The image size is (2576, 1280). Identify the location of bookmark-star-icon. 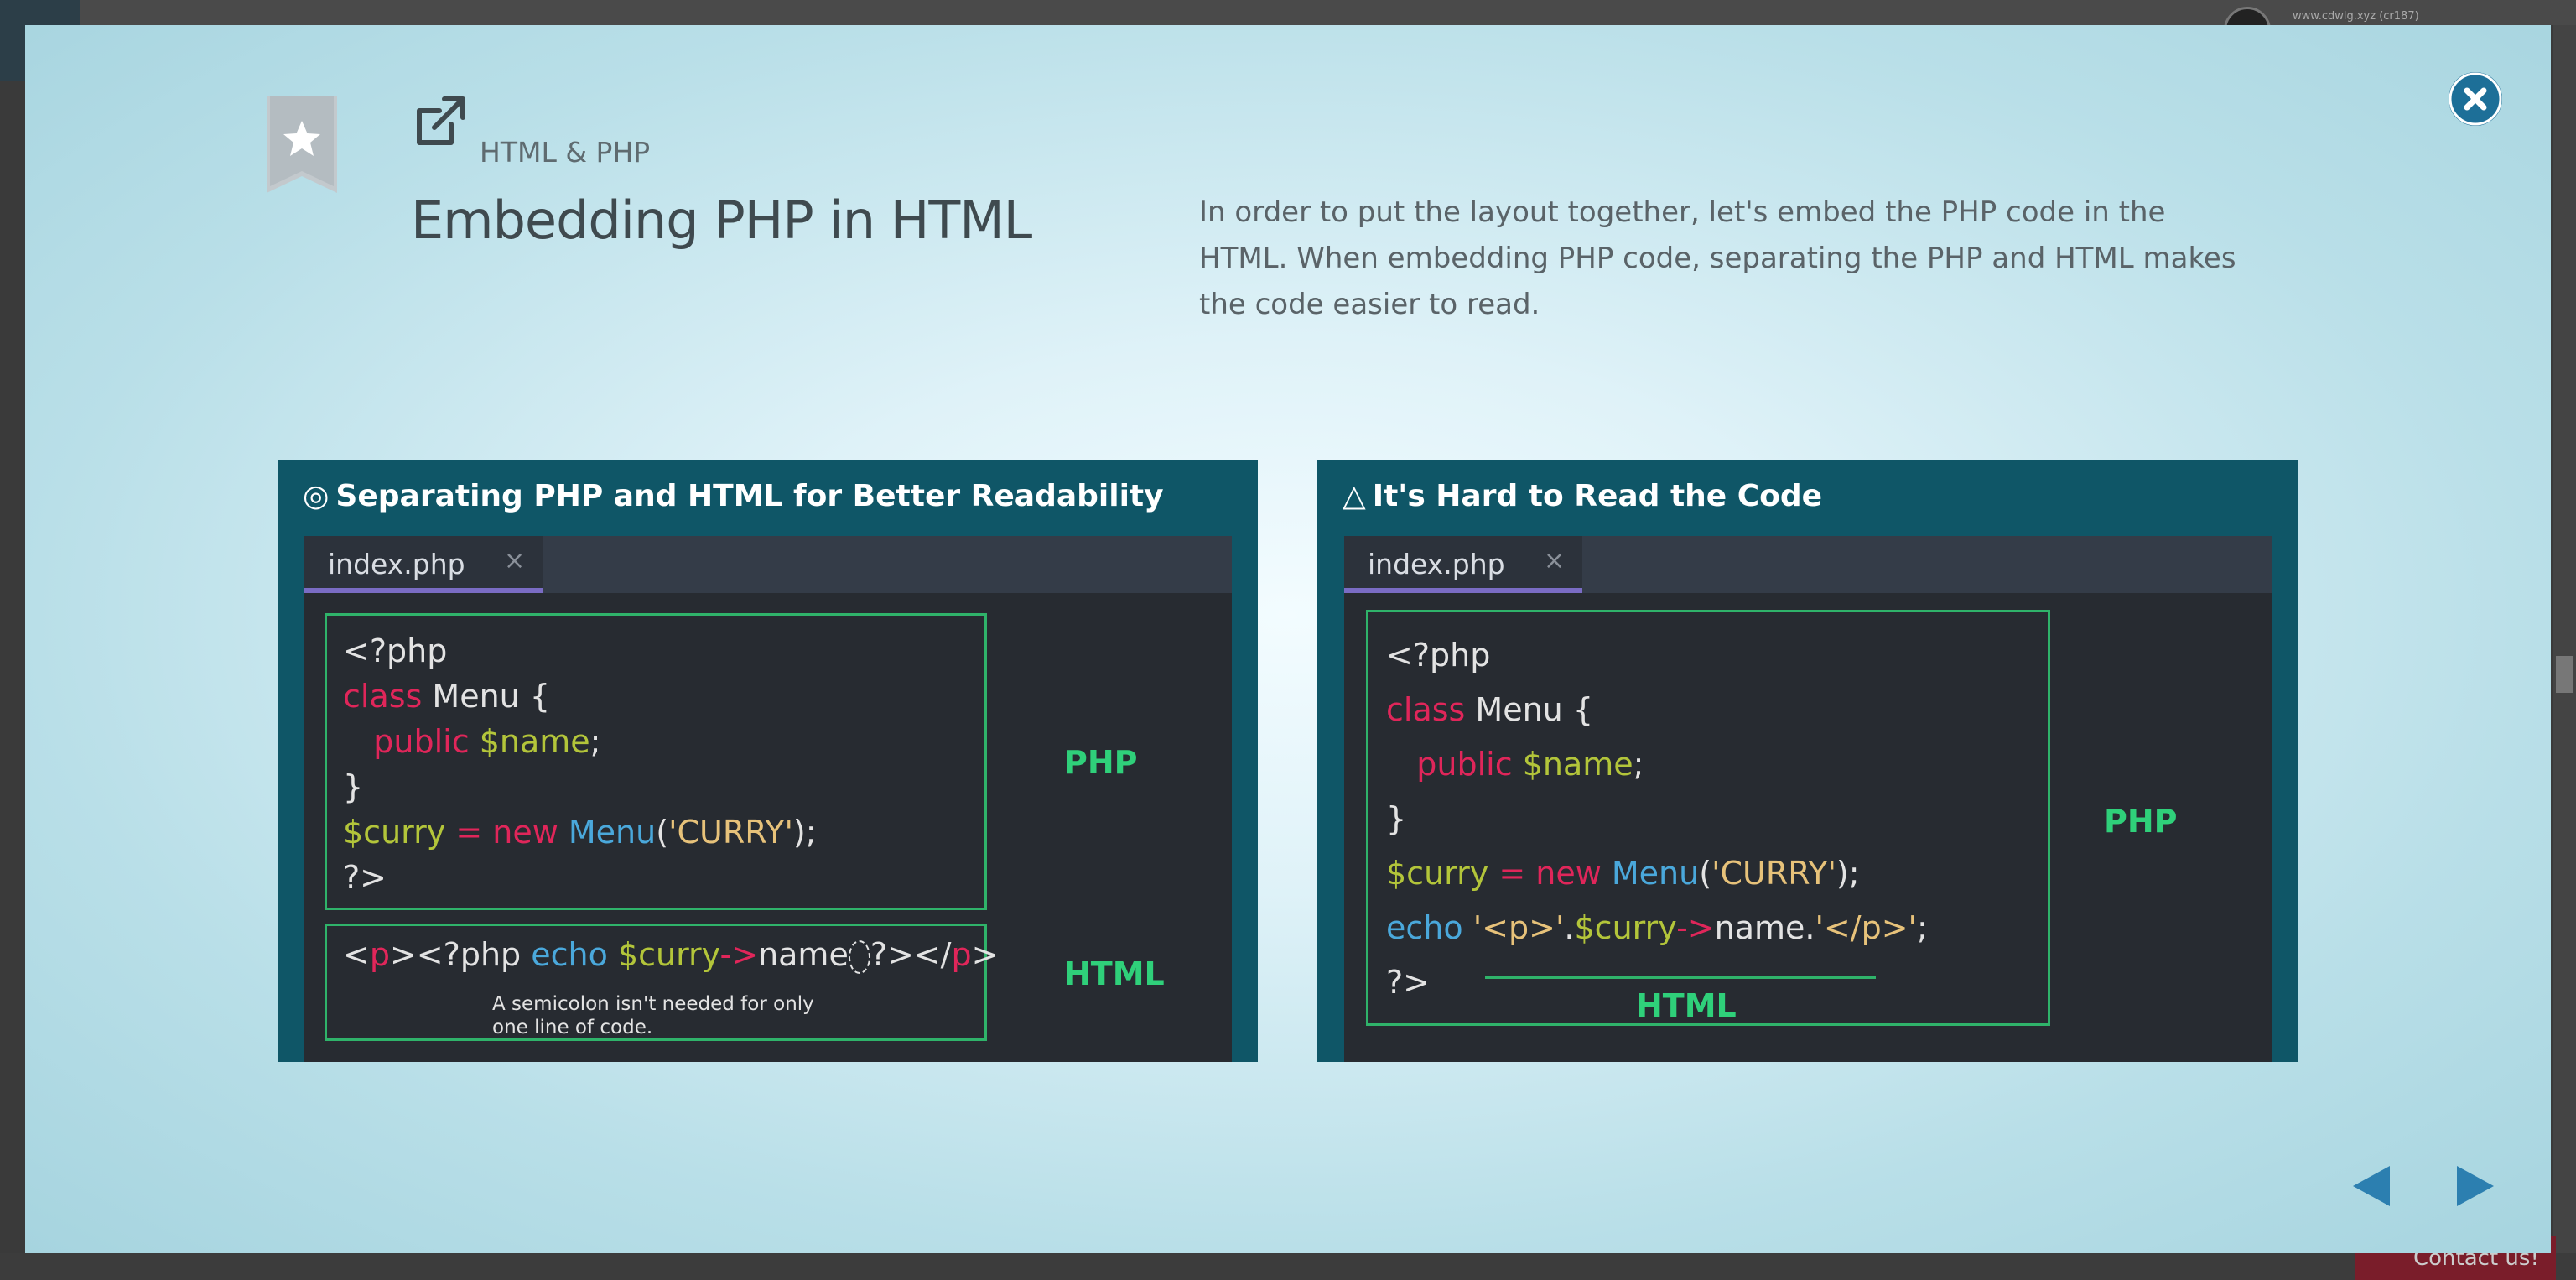
(302, 144).